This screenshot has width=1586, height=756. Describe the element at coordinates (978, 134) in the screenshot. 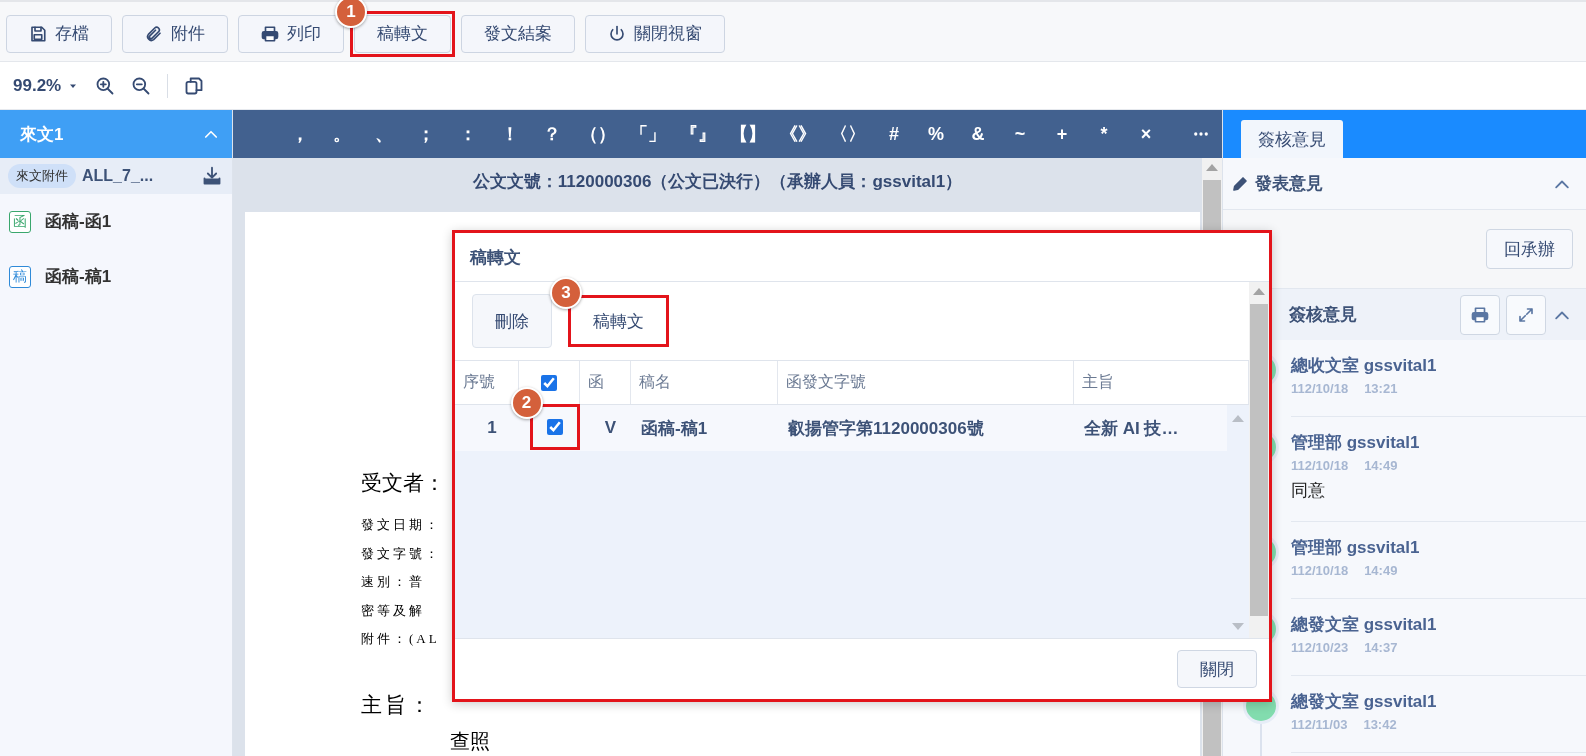

I see `symbol-button: &` at that location.